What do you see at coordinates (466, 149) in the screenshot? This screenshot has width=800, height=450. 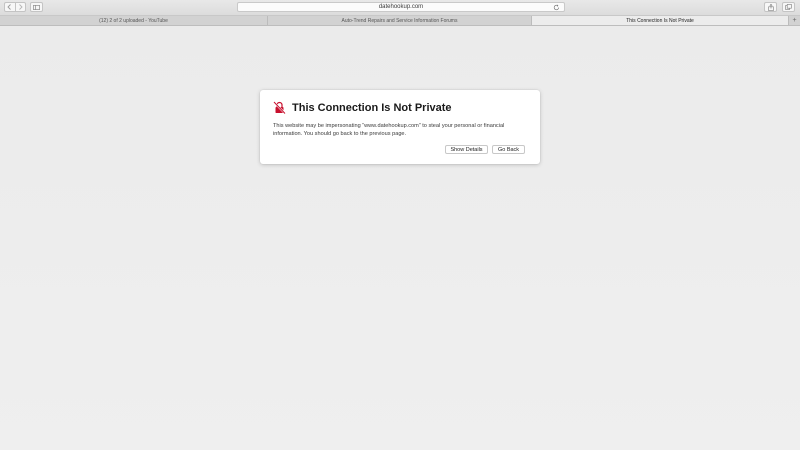 I see `show-details-button: Show Details` at bounding box center [466, 149].